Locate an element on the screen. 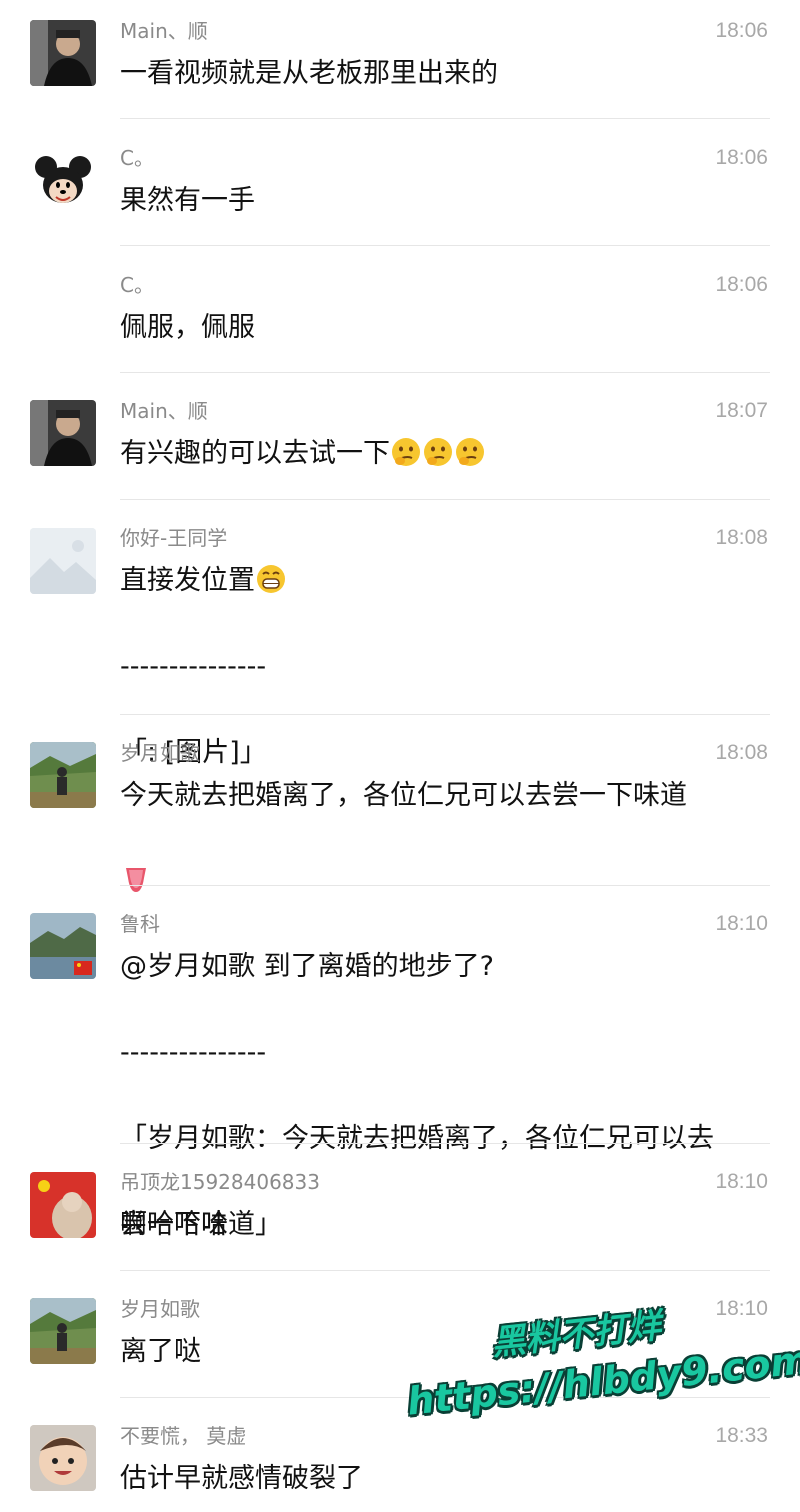 The width and height of the screenshot is (800, 1512). message-line: @岁月如歌 到了离婚的地步了? is located at coordinates (307, 966).